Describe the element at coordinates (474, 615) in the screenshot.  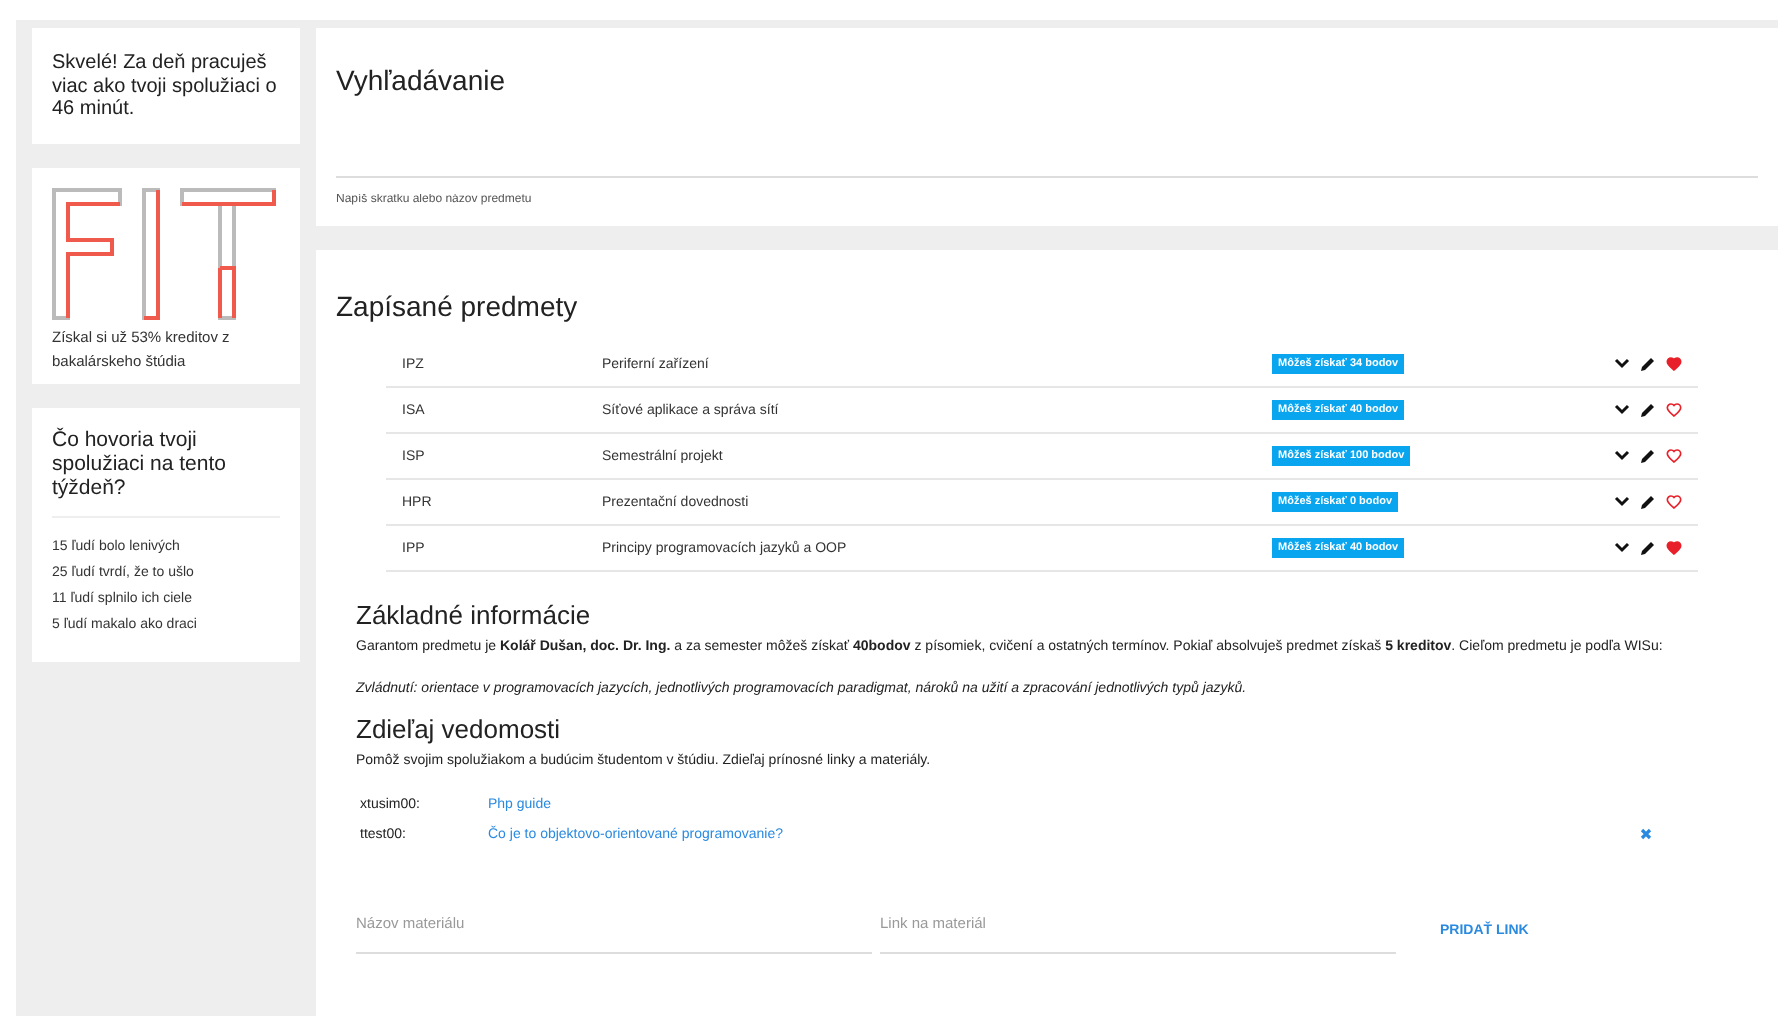
I see `info-title: Základné informácie` at that location.